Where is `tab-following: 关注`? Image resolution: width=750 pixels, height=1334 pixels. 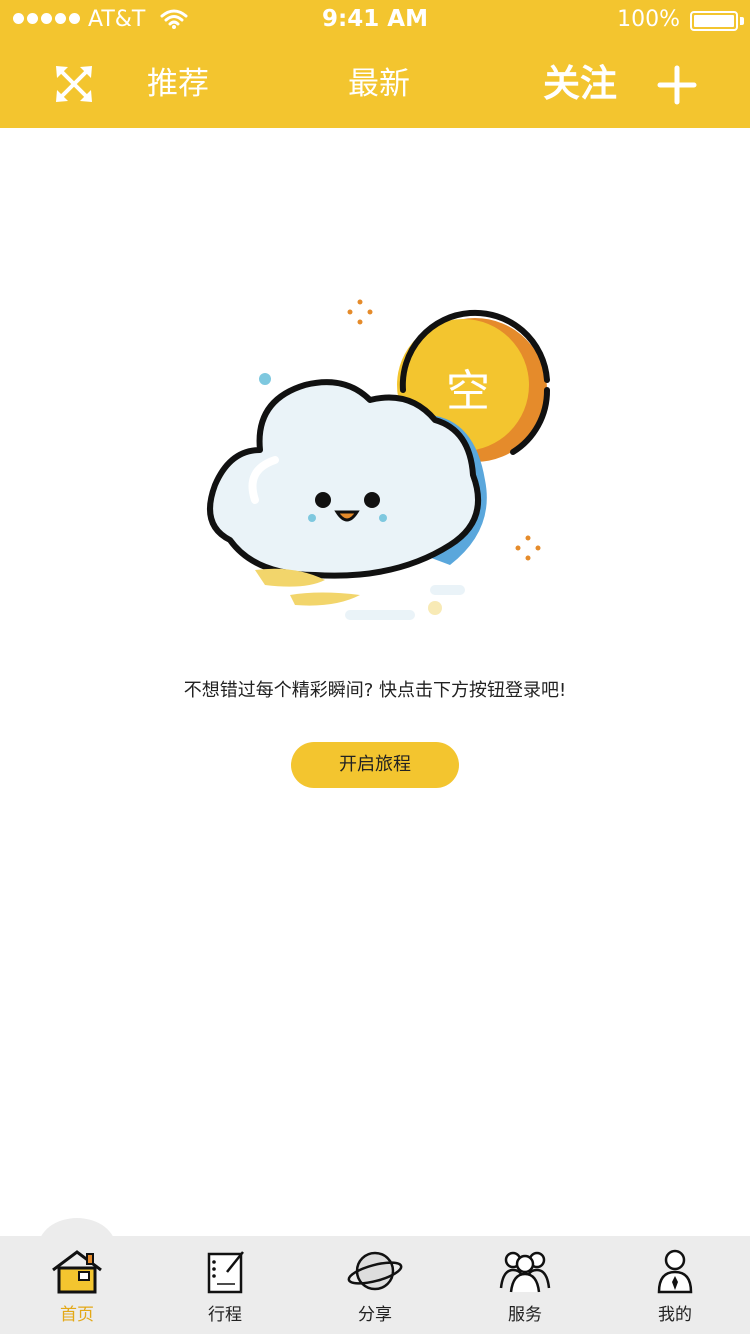 tab-following: 关注 is located at coordinates (580, 84).